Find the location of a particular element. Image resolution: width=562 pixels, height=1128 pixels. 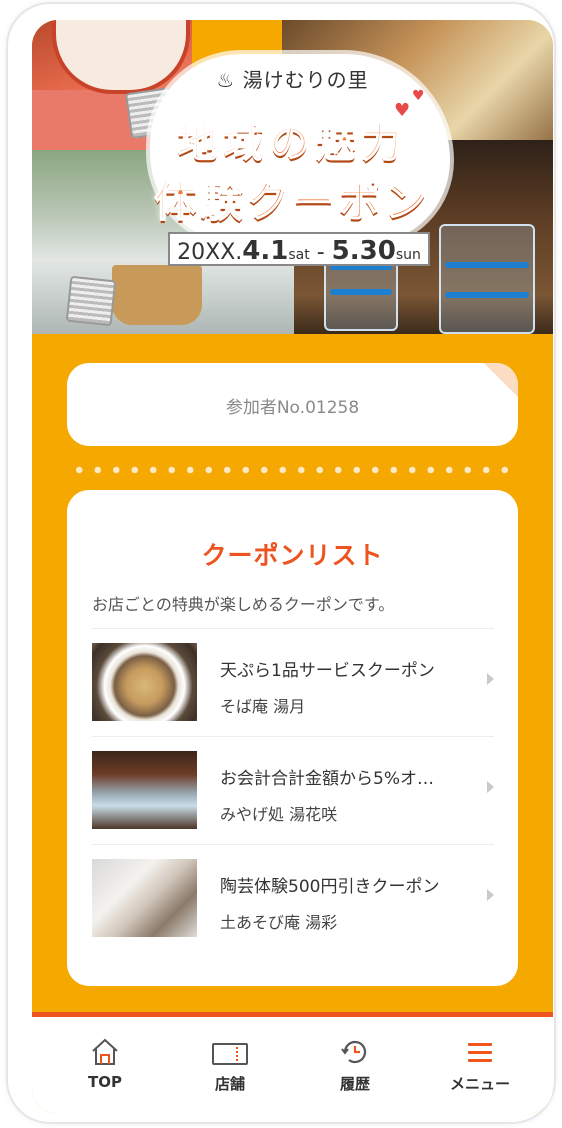

menu-icon is located at coordinates (480, 1052).